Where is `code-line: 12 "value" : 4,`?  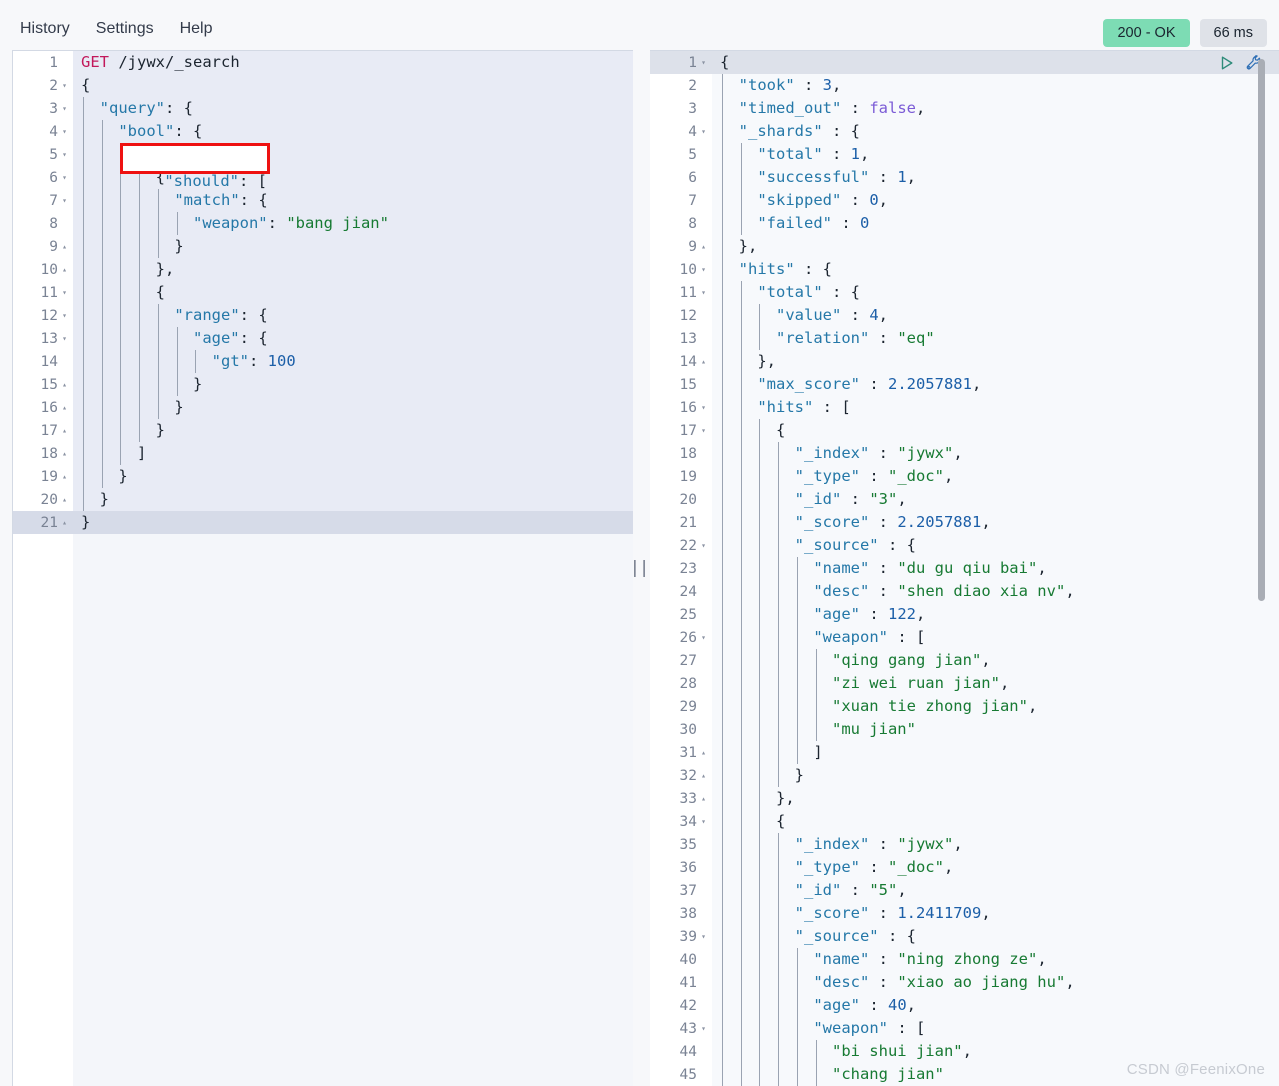 code-line: 12 "value" : 4, is located at coordinates (964, 315).